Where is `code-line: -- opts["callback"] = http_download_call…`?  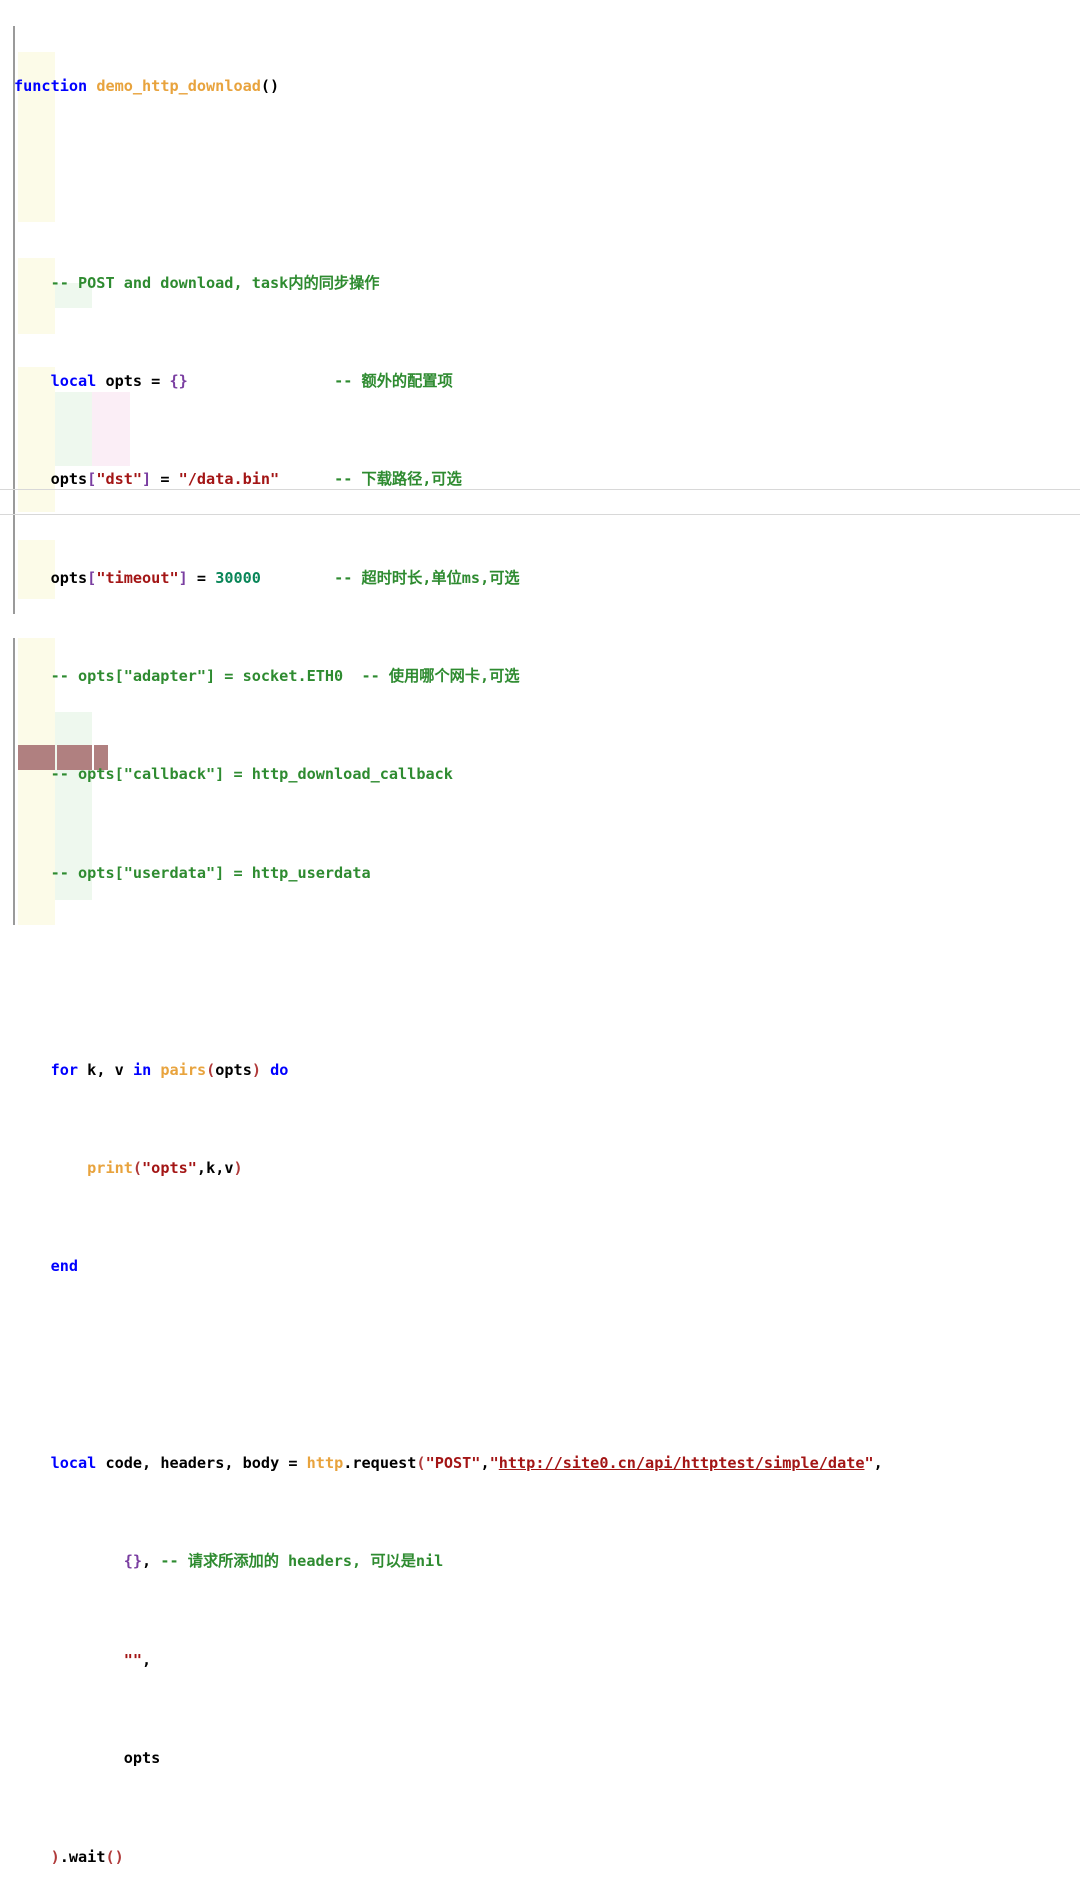 code-line: -- opts["callback"] = http_download_call… is located at coordinates (540, 774).